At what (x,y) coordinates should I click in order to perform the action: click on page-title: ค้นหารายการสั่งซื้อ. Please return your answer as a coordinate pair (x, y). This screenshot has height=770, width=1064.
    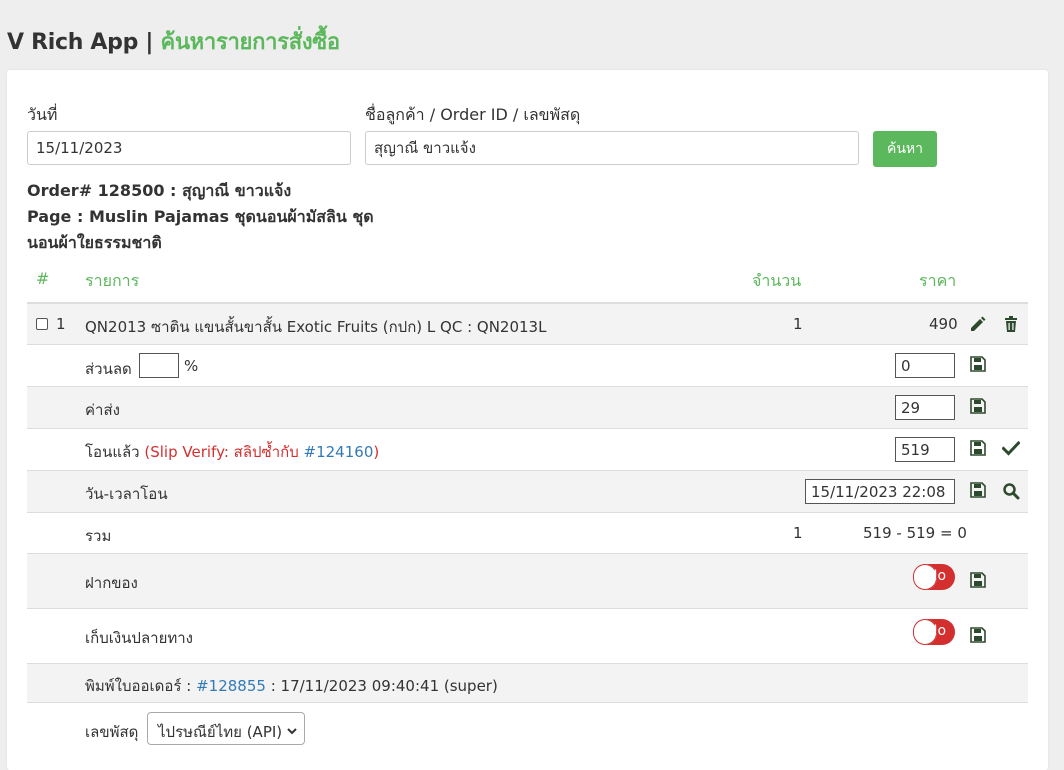
    Looking at the image, I should click on (250, 42).